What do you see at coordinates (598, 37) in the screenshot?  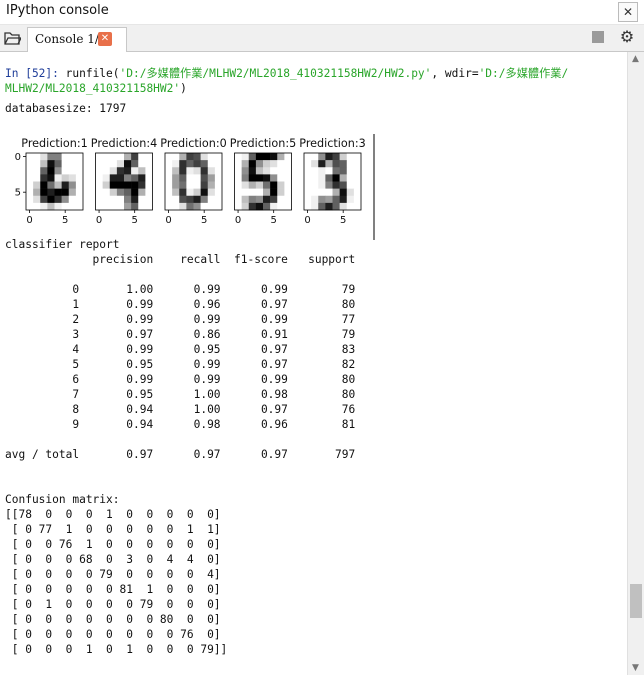 I see `stop-icon` at bounding box center [598, 37].